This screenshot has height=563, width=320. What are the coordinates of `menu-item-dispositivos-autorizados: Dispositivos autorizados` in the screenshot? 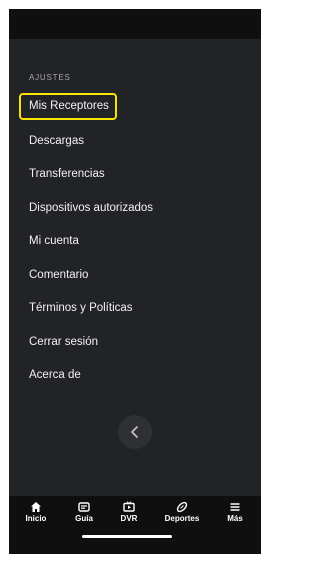 It's located at (91, 208).